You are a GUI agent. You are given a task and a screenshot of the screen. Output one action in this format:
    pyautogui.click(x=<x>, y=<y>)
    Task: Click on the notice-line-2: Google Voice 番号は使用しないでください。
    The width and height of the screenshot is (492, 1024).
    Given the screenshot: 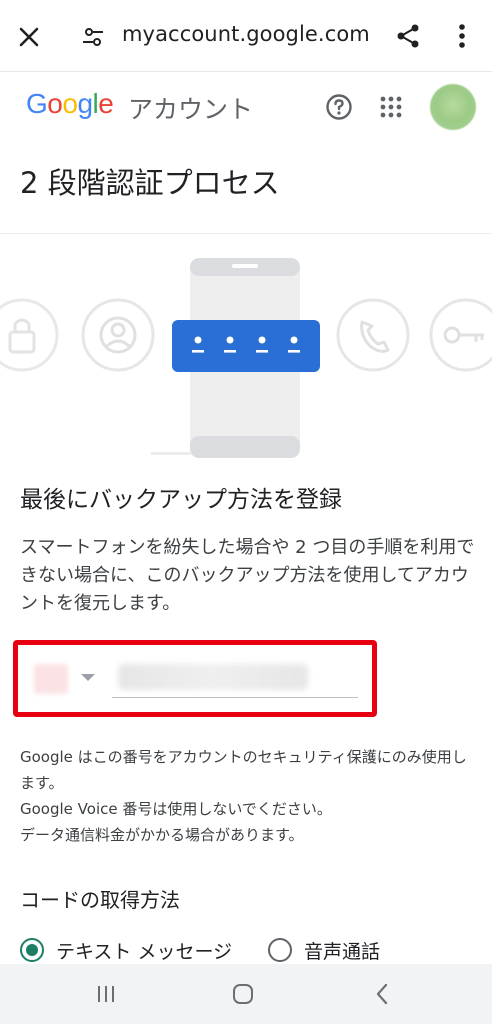 What is the action you would take?
    pyautogui.click(x=176, y=809)
    